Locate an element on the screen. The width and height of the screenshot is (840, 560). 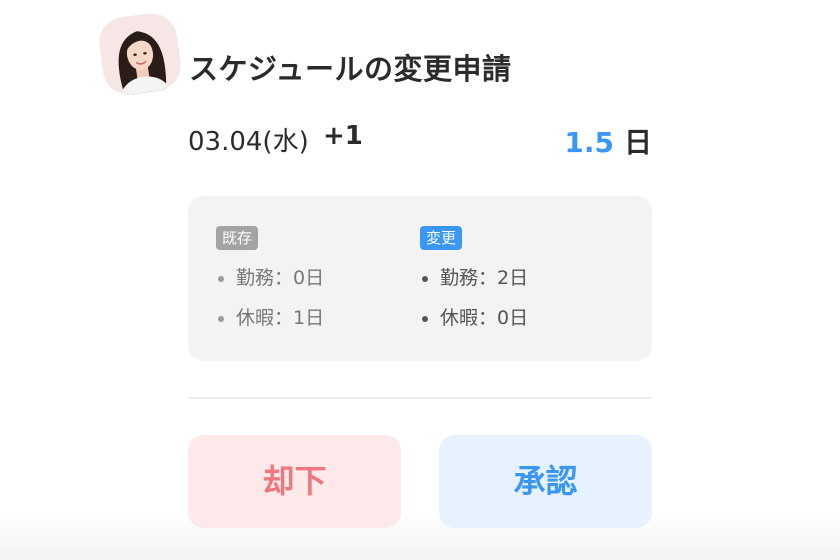
changed-schedule-column: 変更 勤務：2日 休暇：0日 is located at coordinates (474, 278).